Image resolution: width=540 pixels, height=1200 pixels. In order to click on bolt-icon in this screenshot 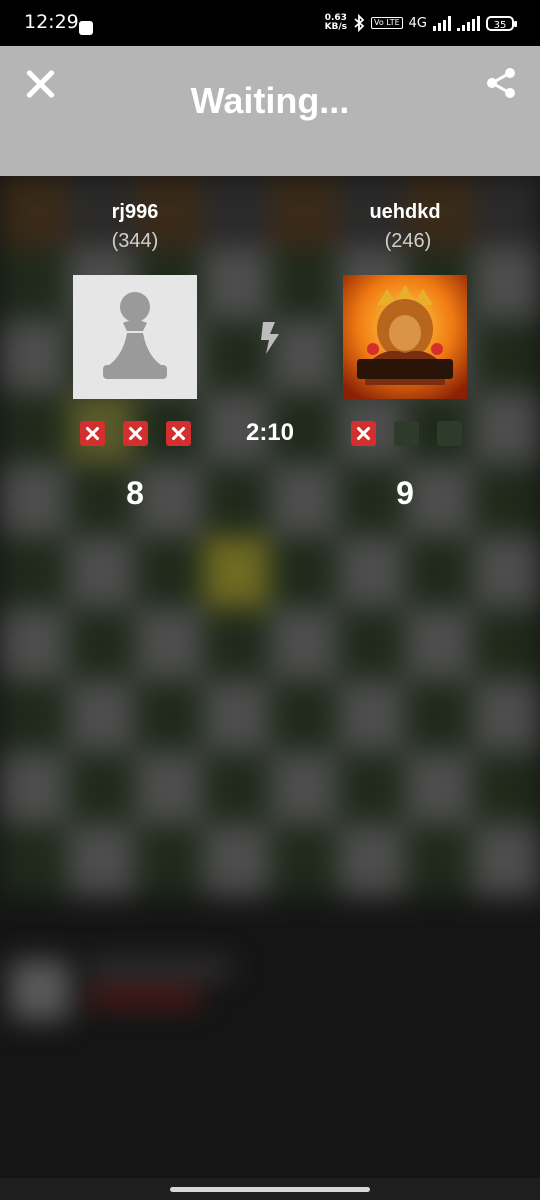, I will do `click(270, 338)`.